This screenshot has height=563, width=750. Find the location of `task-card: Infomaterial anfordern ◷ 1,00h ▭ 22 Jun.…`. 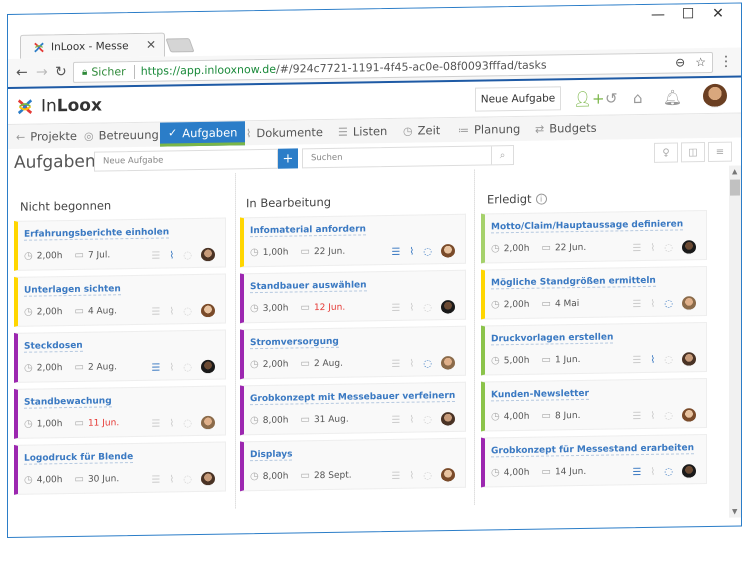

task-card: Infomaterial anfordern ◷ 1,00h ▭ 22 Jun.… is located at coordinates (353, 240).